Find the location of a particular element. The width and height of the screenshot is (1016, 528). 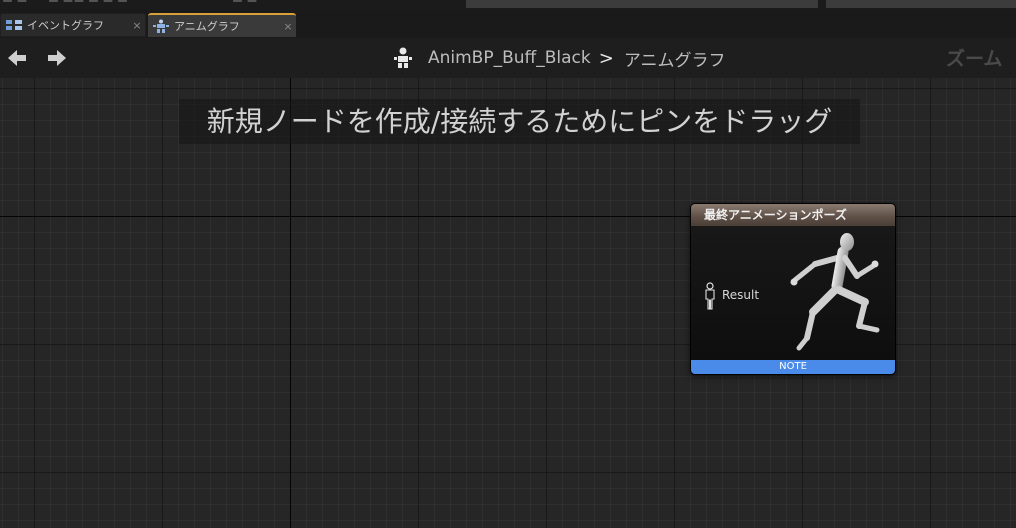

event-graph-icon is located at coordinates (14, 25).